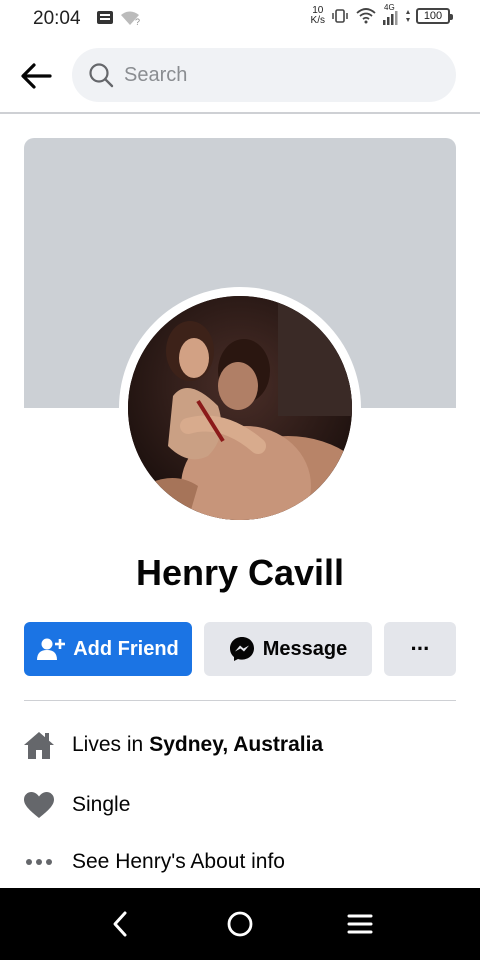  I want to click on info-row-lives: Lives in Sydney, Australia, so click(172, 745).